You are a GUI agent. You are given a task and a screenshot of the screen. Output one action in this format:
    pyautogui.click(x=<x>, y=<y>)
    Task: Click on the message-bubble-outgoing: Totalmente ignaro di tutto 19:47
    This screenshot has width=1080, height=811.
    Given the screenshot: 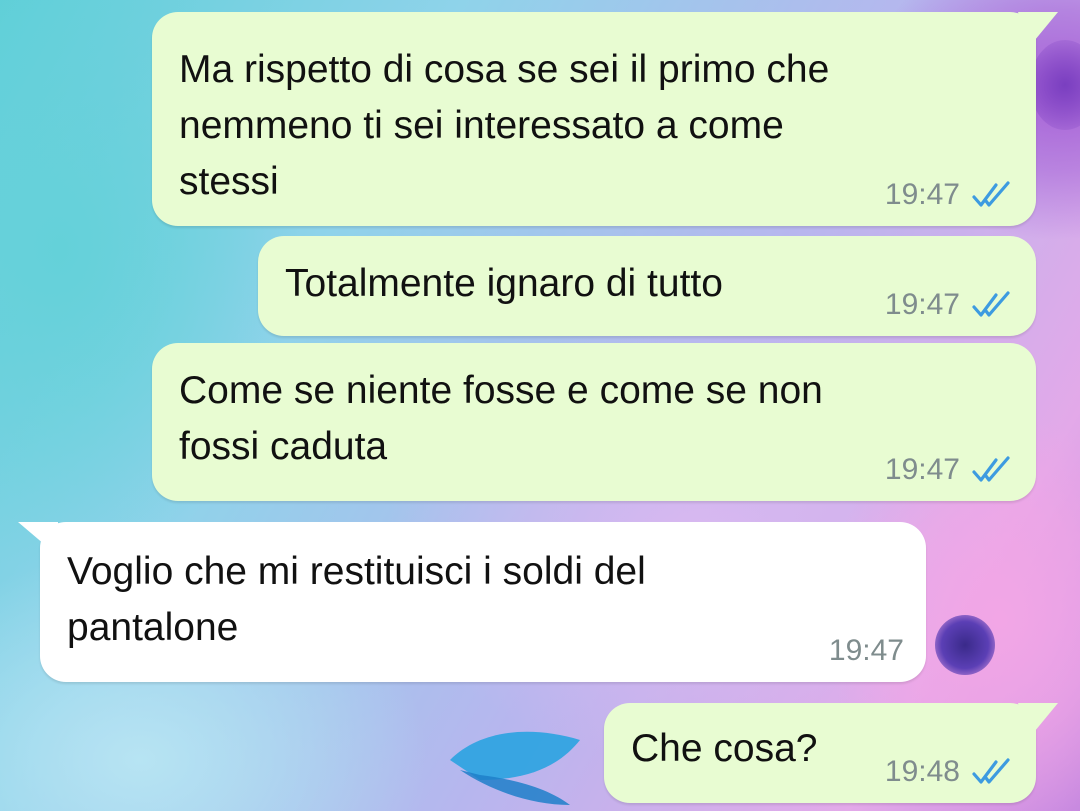 What is the action you would take?
    pyautogui.click(x=647, y=286)
    